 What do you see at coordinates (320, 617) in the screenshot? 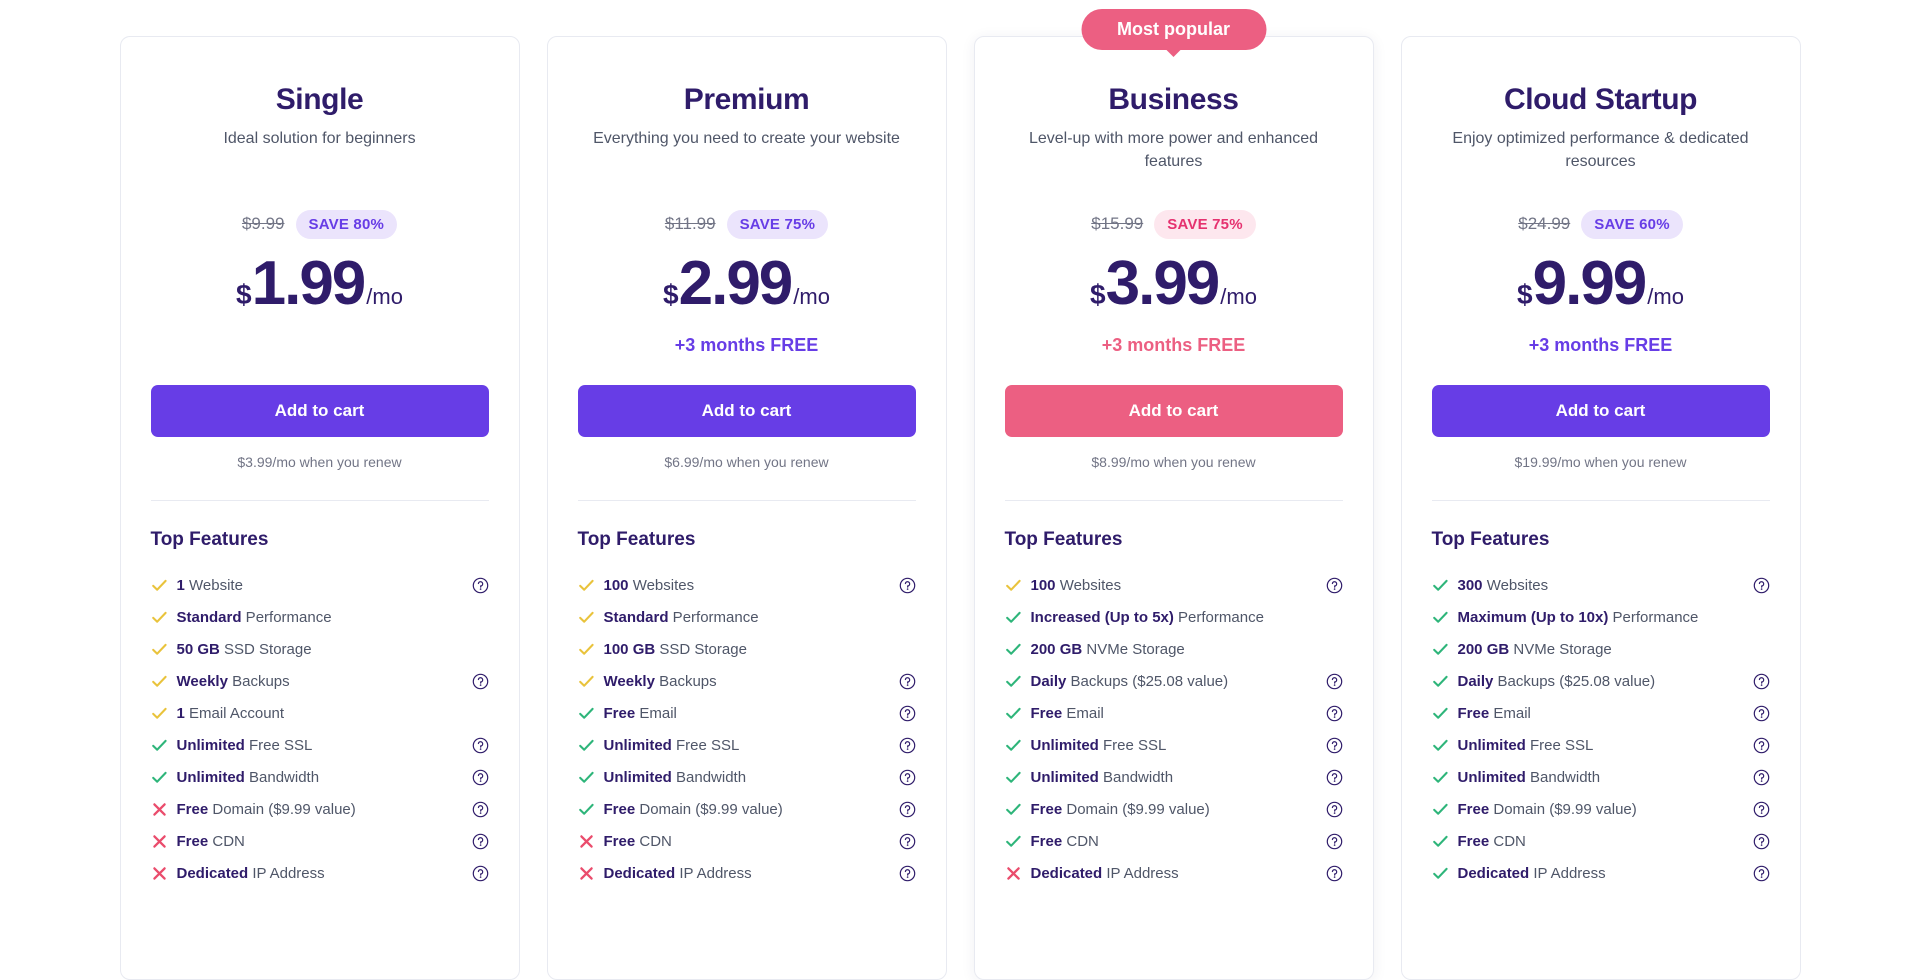
I see `feature-item: Standard Performance` at bounding box center [320, 617].